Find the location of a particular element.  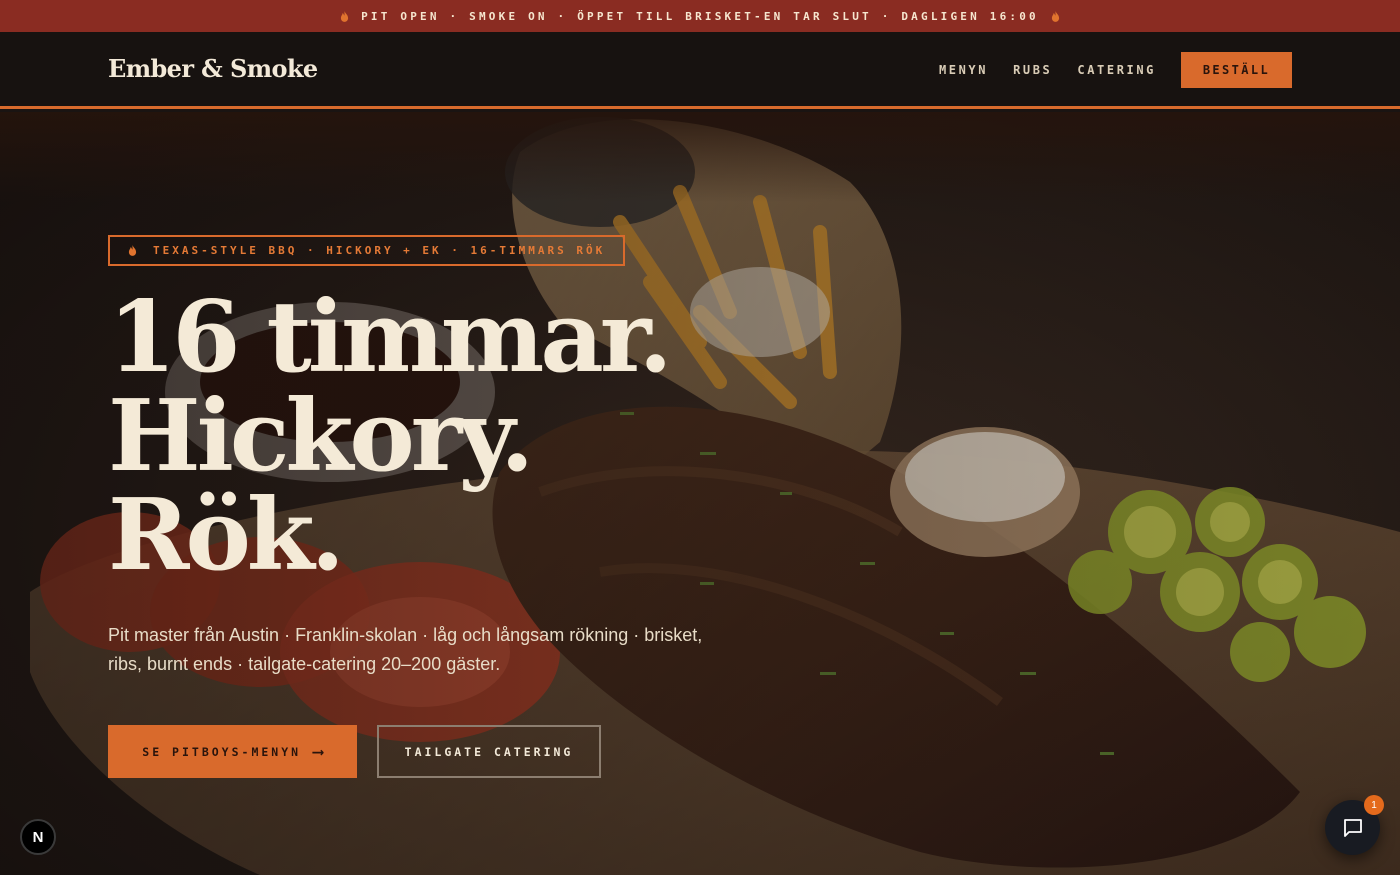

nav-link-menu: MENYN is located at coordinates (963, 70).